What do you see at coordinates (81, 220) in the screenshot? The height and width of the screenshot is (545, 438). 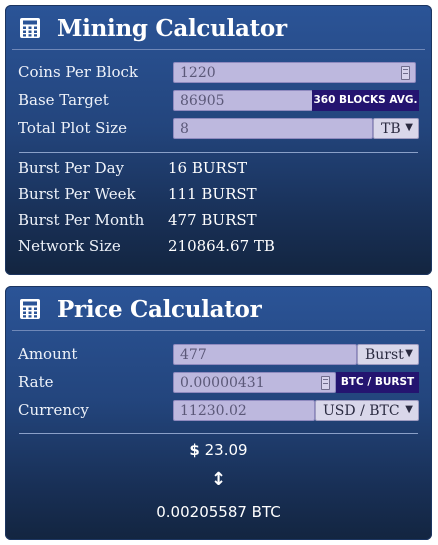 I see `burst-per-month-label: Burst Per Month` at bounding box center [81, 220].